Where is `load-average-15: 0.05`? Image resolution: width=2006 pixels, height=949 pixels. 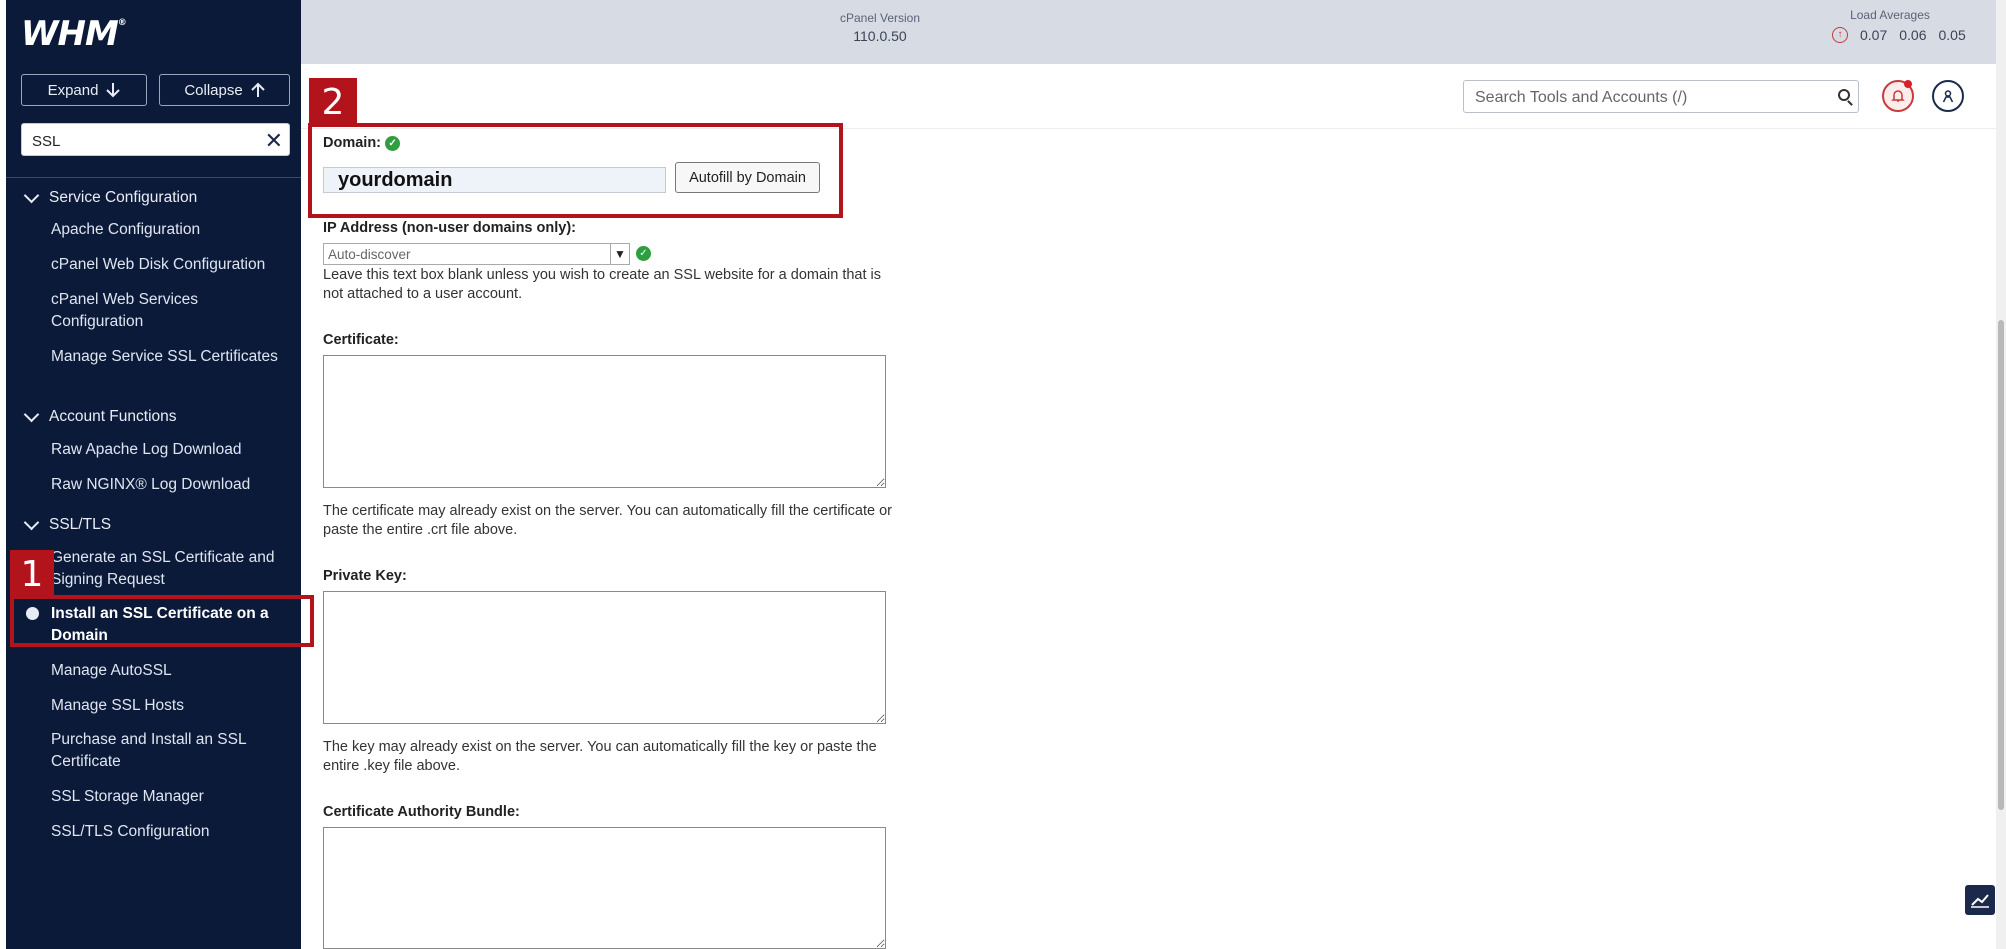 load-average-15: 0.05 is located at coordinates (1952, 35).